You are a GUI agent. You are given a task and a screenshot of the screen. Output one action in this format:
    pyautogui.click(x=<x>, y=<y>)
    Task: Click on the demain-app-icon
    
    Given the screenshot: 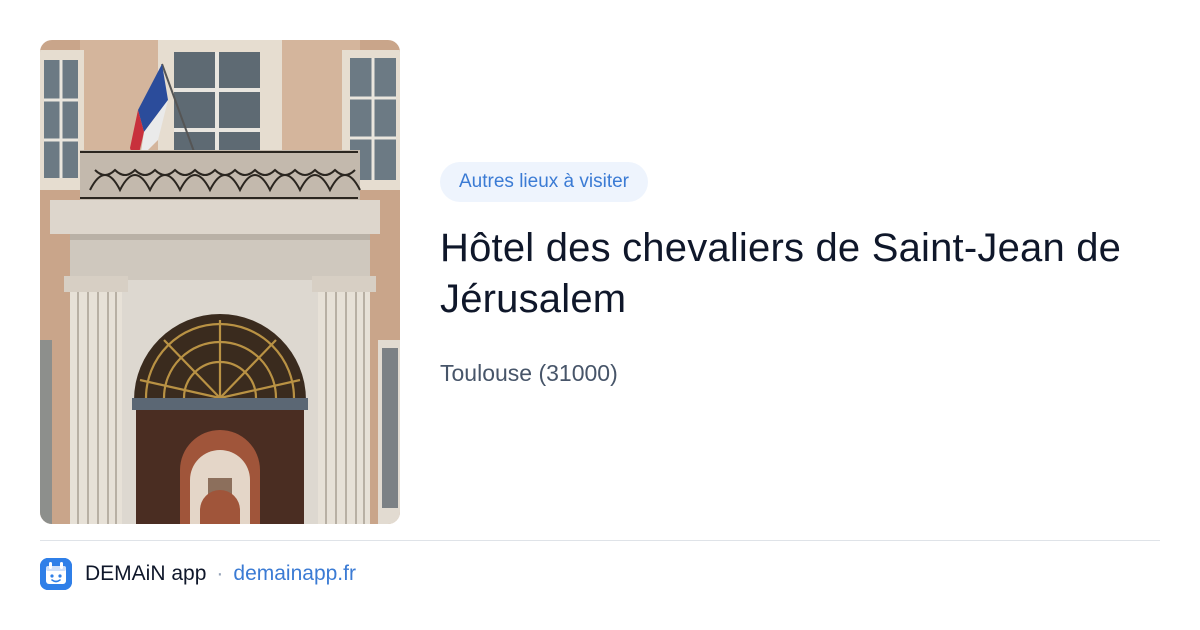 What is the action you would take?
    pyautogui.click(x=56, y=574)
    